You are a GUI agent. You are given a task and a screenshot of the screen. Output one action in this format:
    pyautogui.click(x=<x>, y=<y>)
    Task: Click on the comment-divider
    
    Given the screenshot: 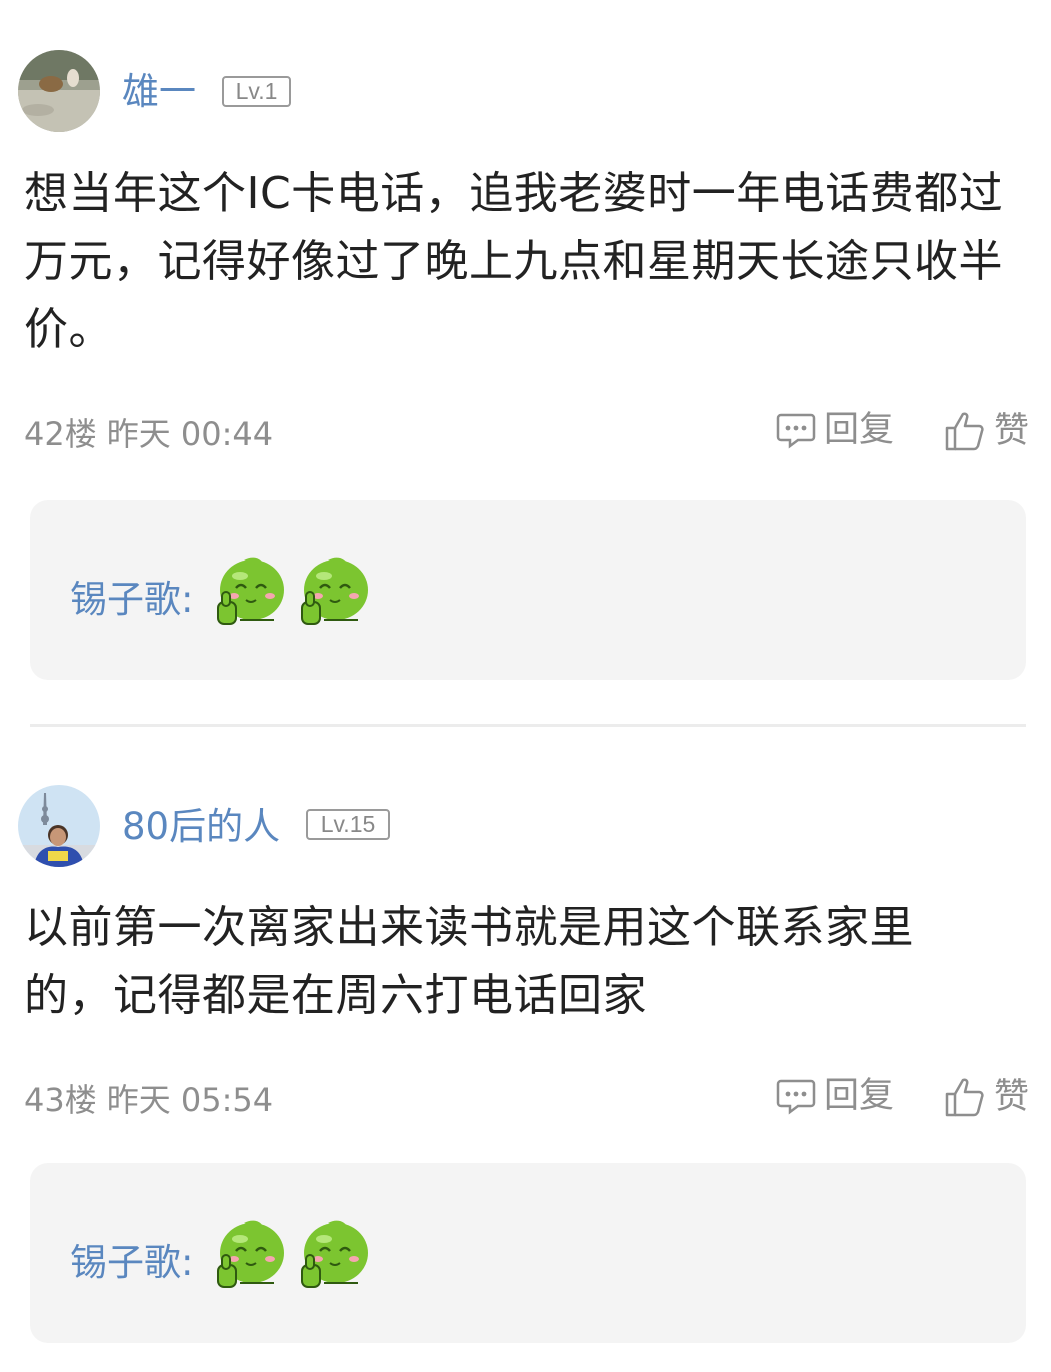 What is the action you would take?
    pyautogui.click(x=528, y=725)
    